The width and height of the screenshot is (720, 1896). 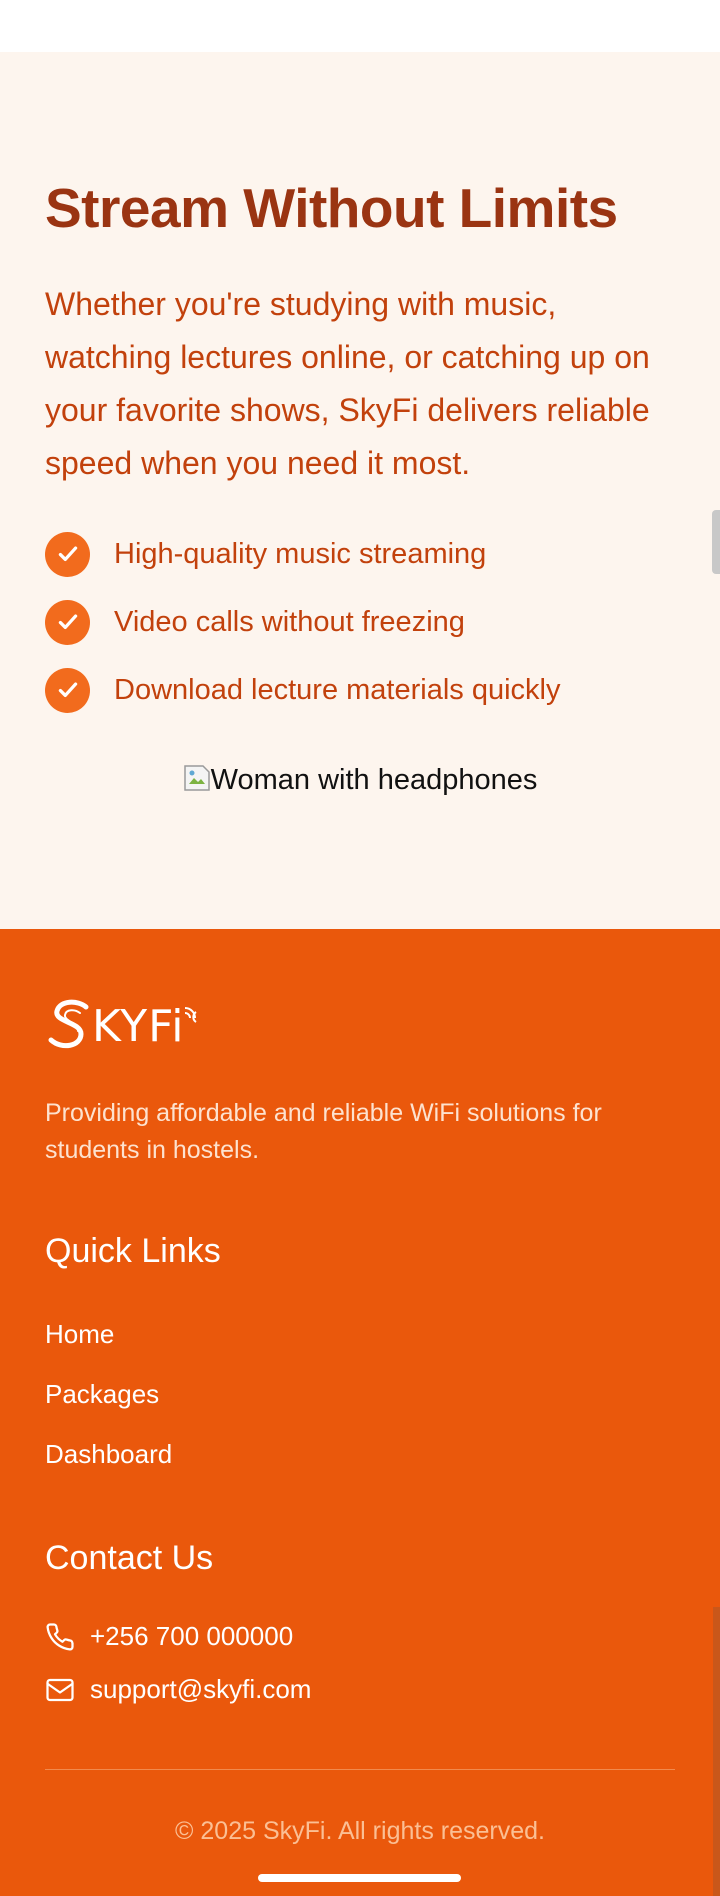 I want to click on contact-email: support@skyfi.com, so click(x=178, y=1689).